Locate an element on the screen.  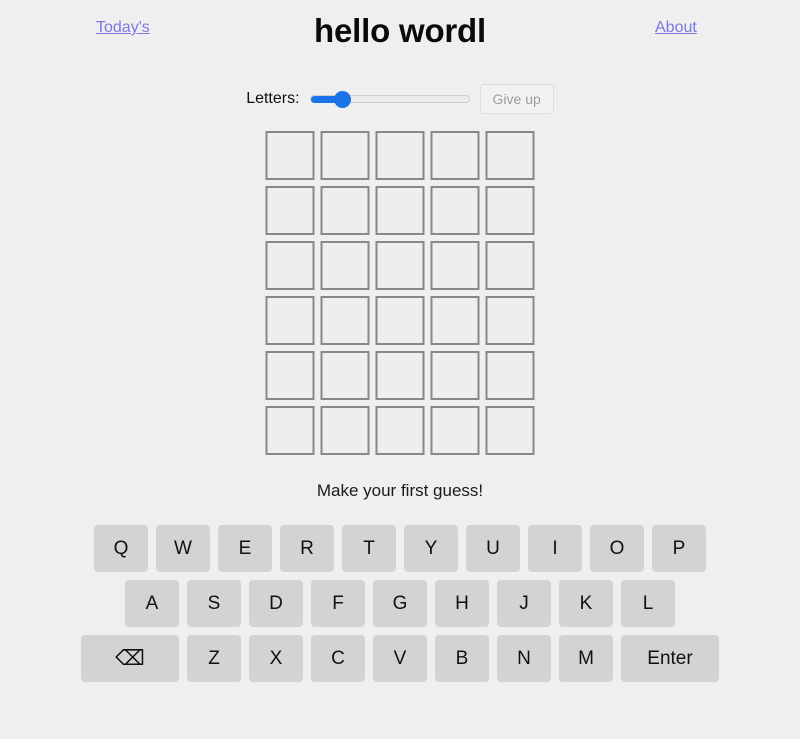
letters-slider is located at coordinates (389, 99).